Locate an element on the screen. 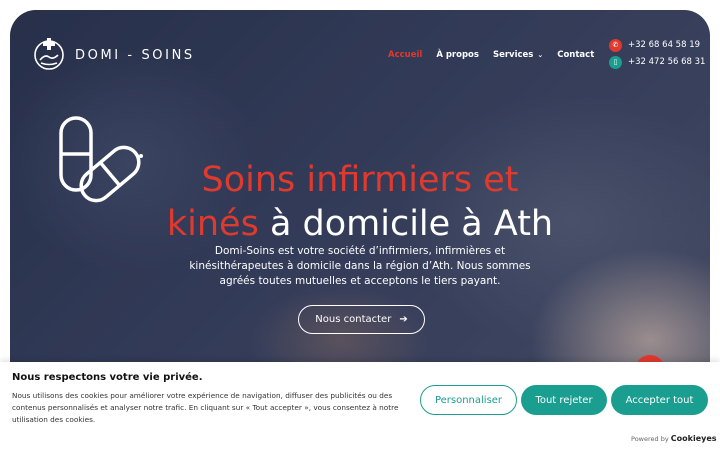 Image resolution: width=720 pixels, height=450 pixels. hero-title-line2: kinés à domicile à Ath is located at coordinates (360, 224).